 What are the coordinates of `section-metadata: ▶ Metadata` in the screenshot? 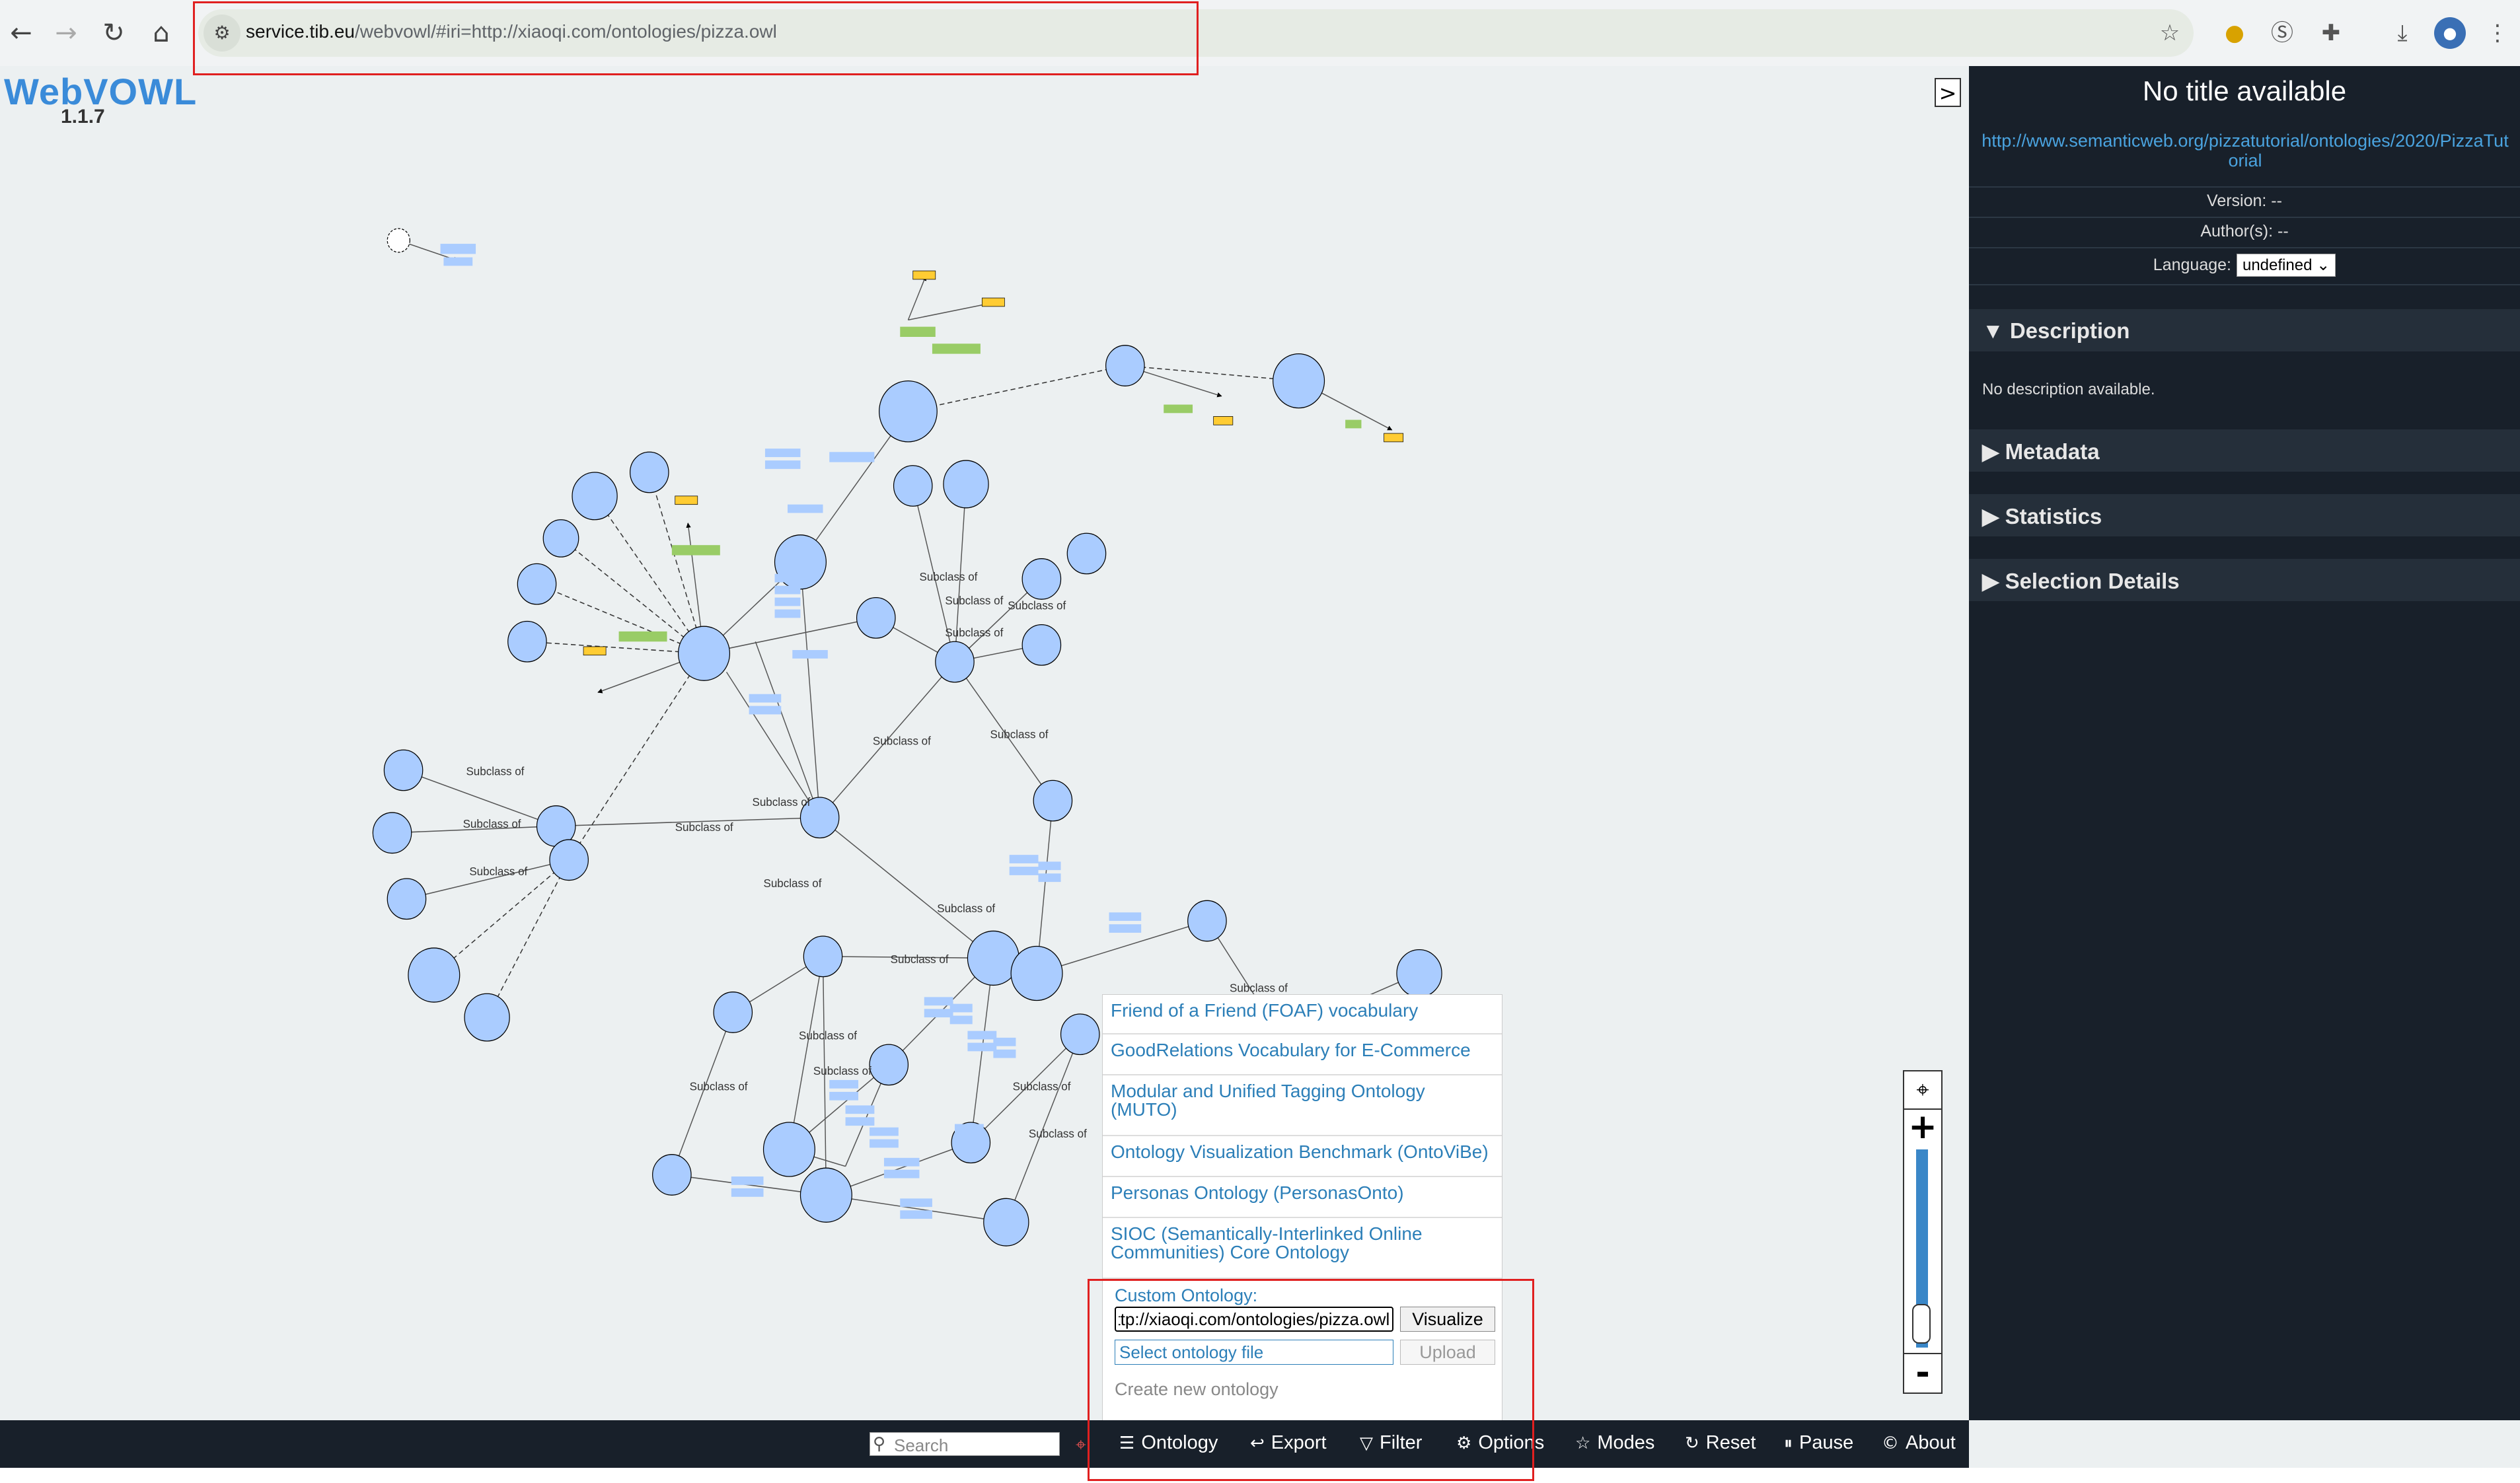 It's located at (2244, 450).